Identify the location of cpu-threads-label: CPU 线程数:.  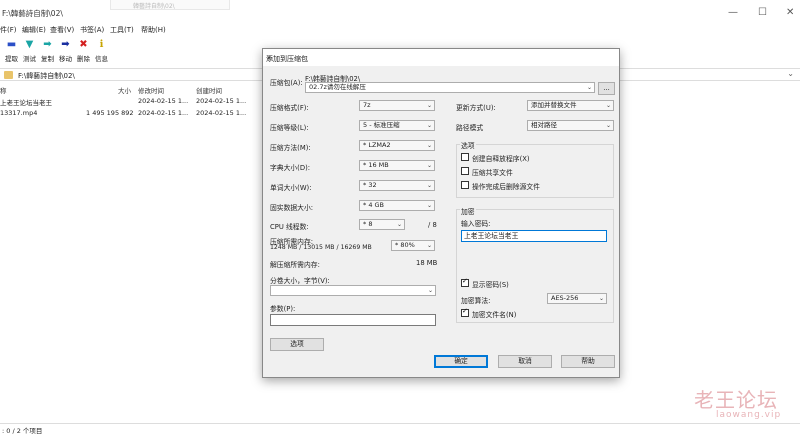
(289, 227).